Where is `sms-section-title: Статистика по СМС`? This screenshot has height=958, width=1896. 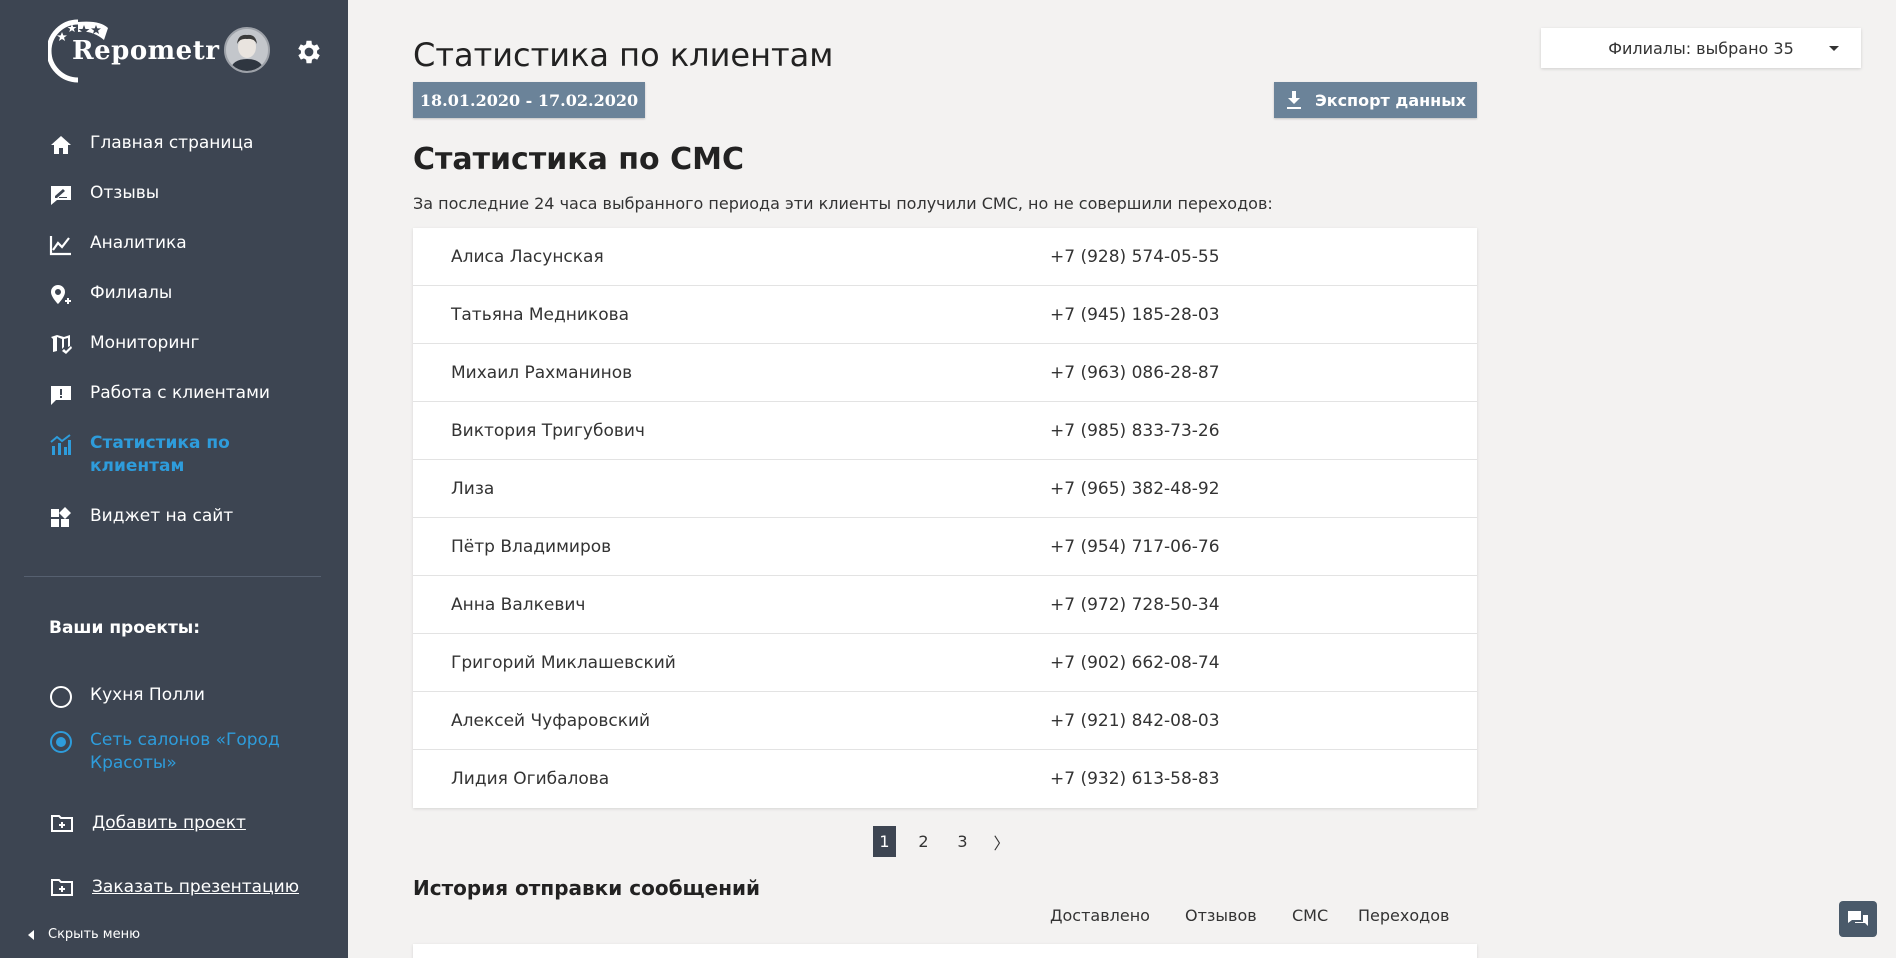 sms-section-title: Статистика по СМС is located at coordinates (578, 159).